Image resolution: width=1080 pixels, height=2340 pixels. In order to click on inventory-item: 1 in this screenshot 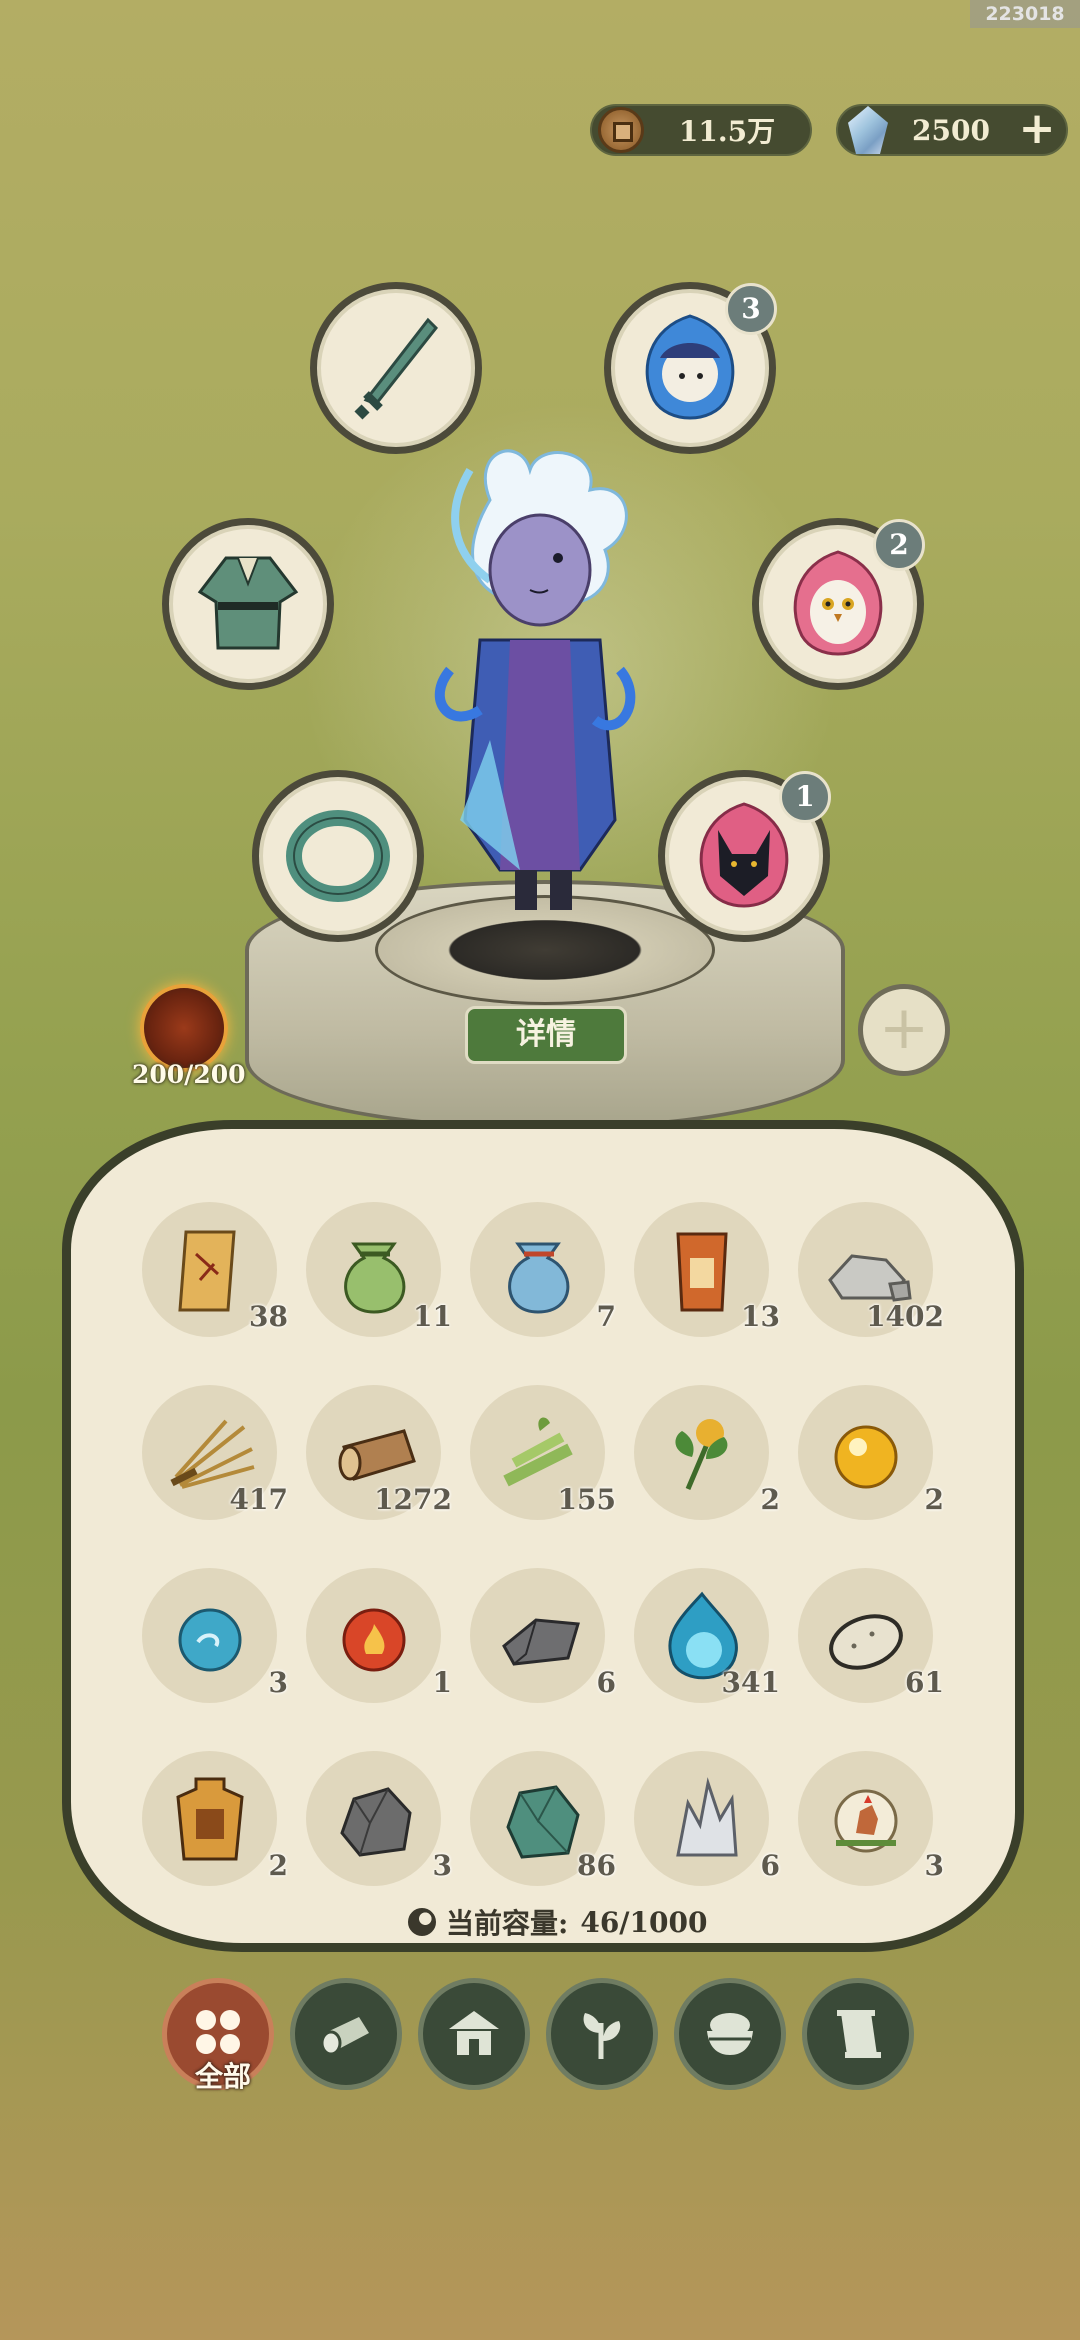, I will do `click(386, 1659)`.